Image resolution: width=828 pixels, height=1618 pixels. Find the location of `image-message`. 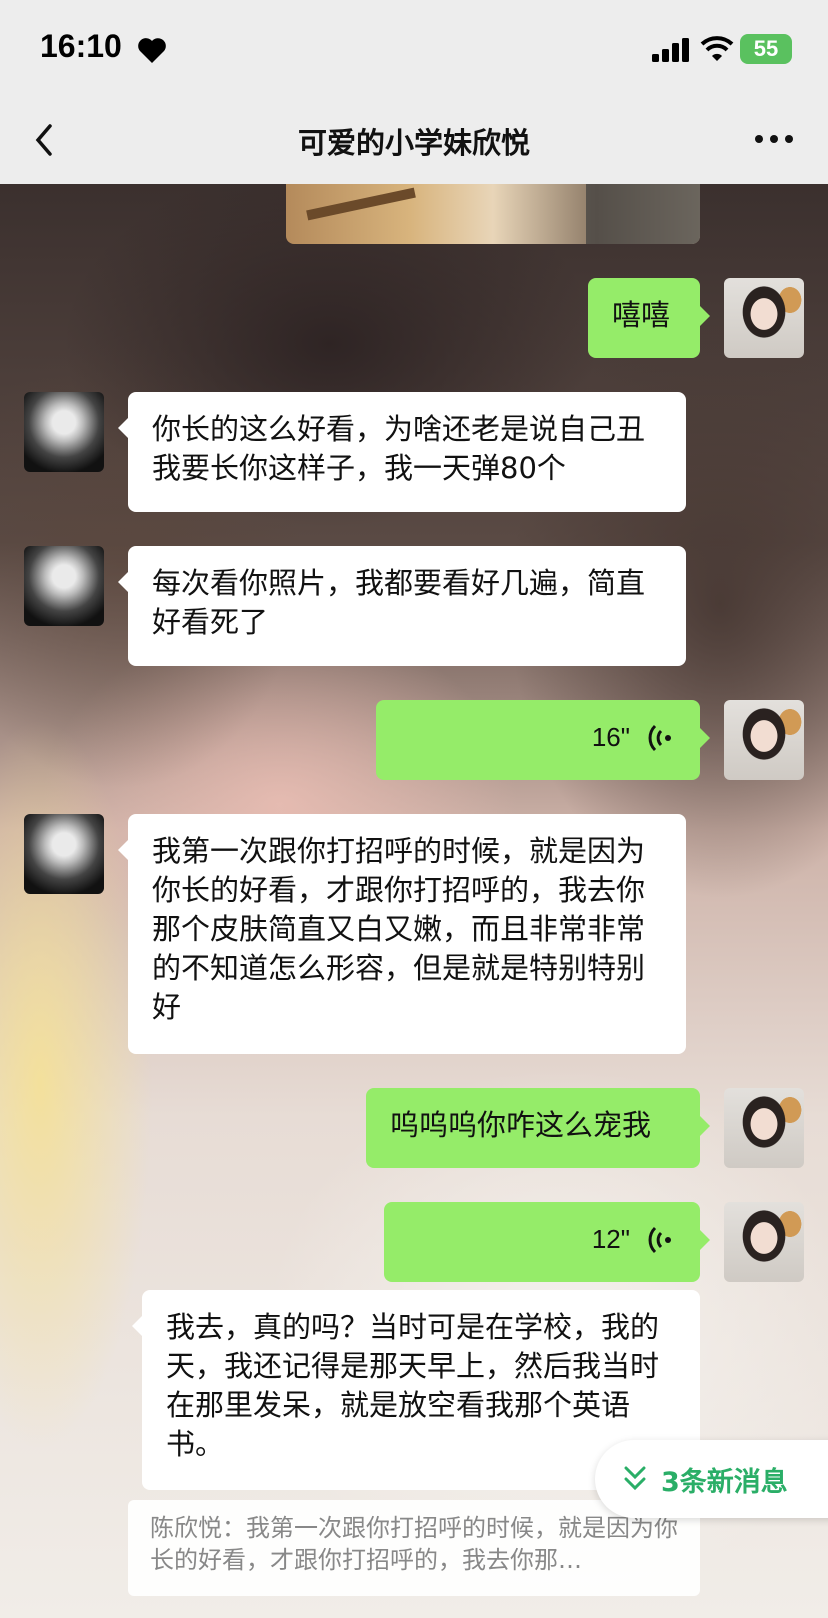

image-message is located at coordinates (493, 214).